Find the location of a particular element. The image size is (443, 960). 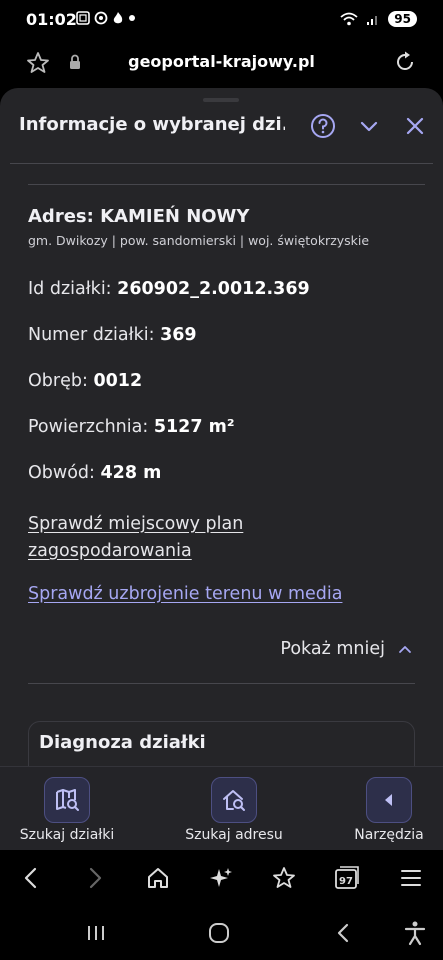

field-label: Obręb: is located at coordinates (58, 381).